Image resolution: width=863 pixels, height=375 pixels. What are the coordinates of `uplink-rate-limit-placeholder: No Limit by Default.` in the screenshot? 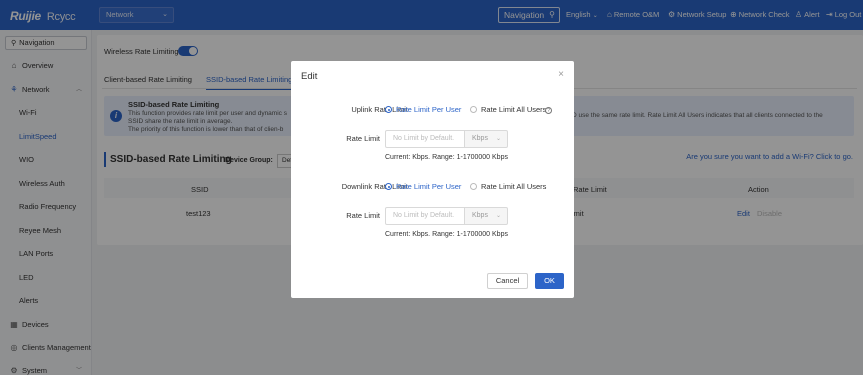 It's located at (424, 138).